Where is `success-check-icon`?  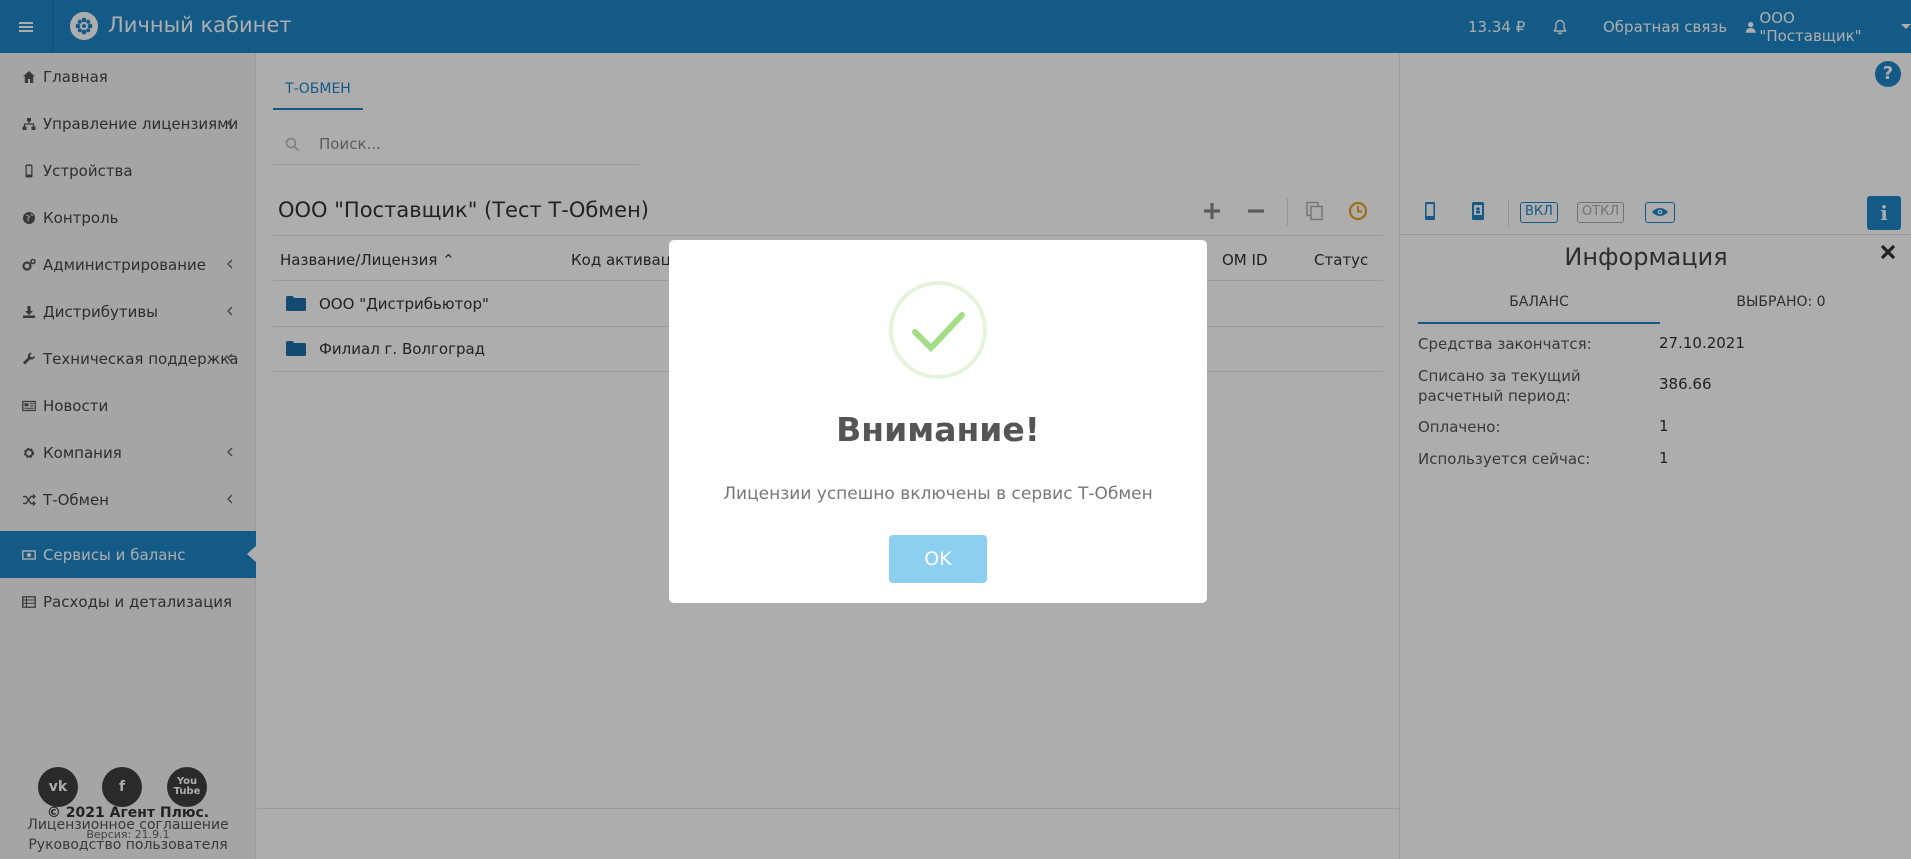 success-check-icon is located at coordinates (938, 330).